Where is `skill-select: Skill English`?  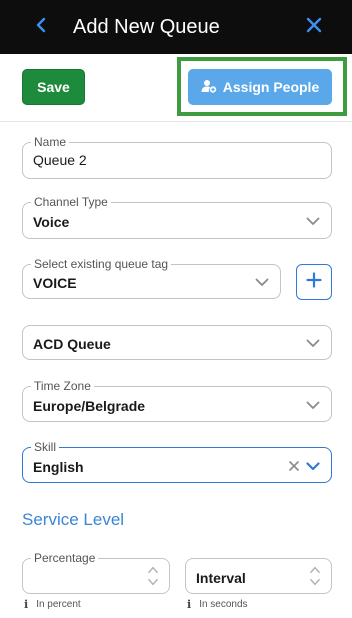 skill-select: Skill English is located at coordinates (177, 461).